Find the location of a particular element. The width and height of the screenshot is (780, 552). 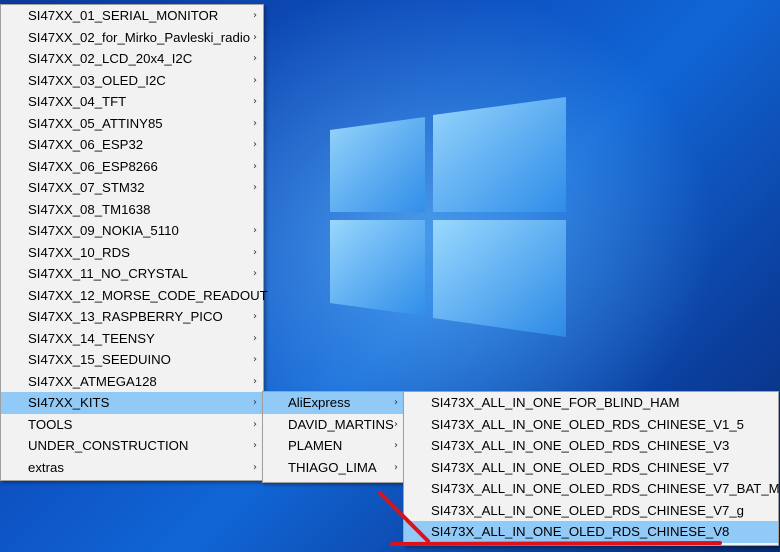

menu3-item-label: SI473X_ALL_IN_ONE_OLED_RDS_CHINESE_V1_5 is located at coordinates (588, 424).